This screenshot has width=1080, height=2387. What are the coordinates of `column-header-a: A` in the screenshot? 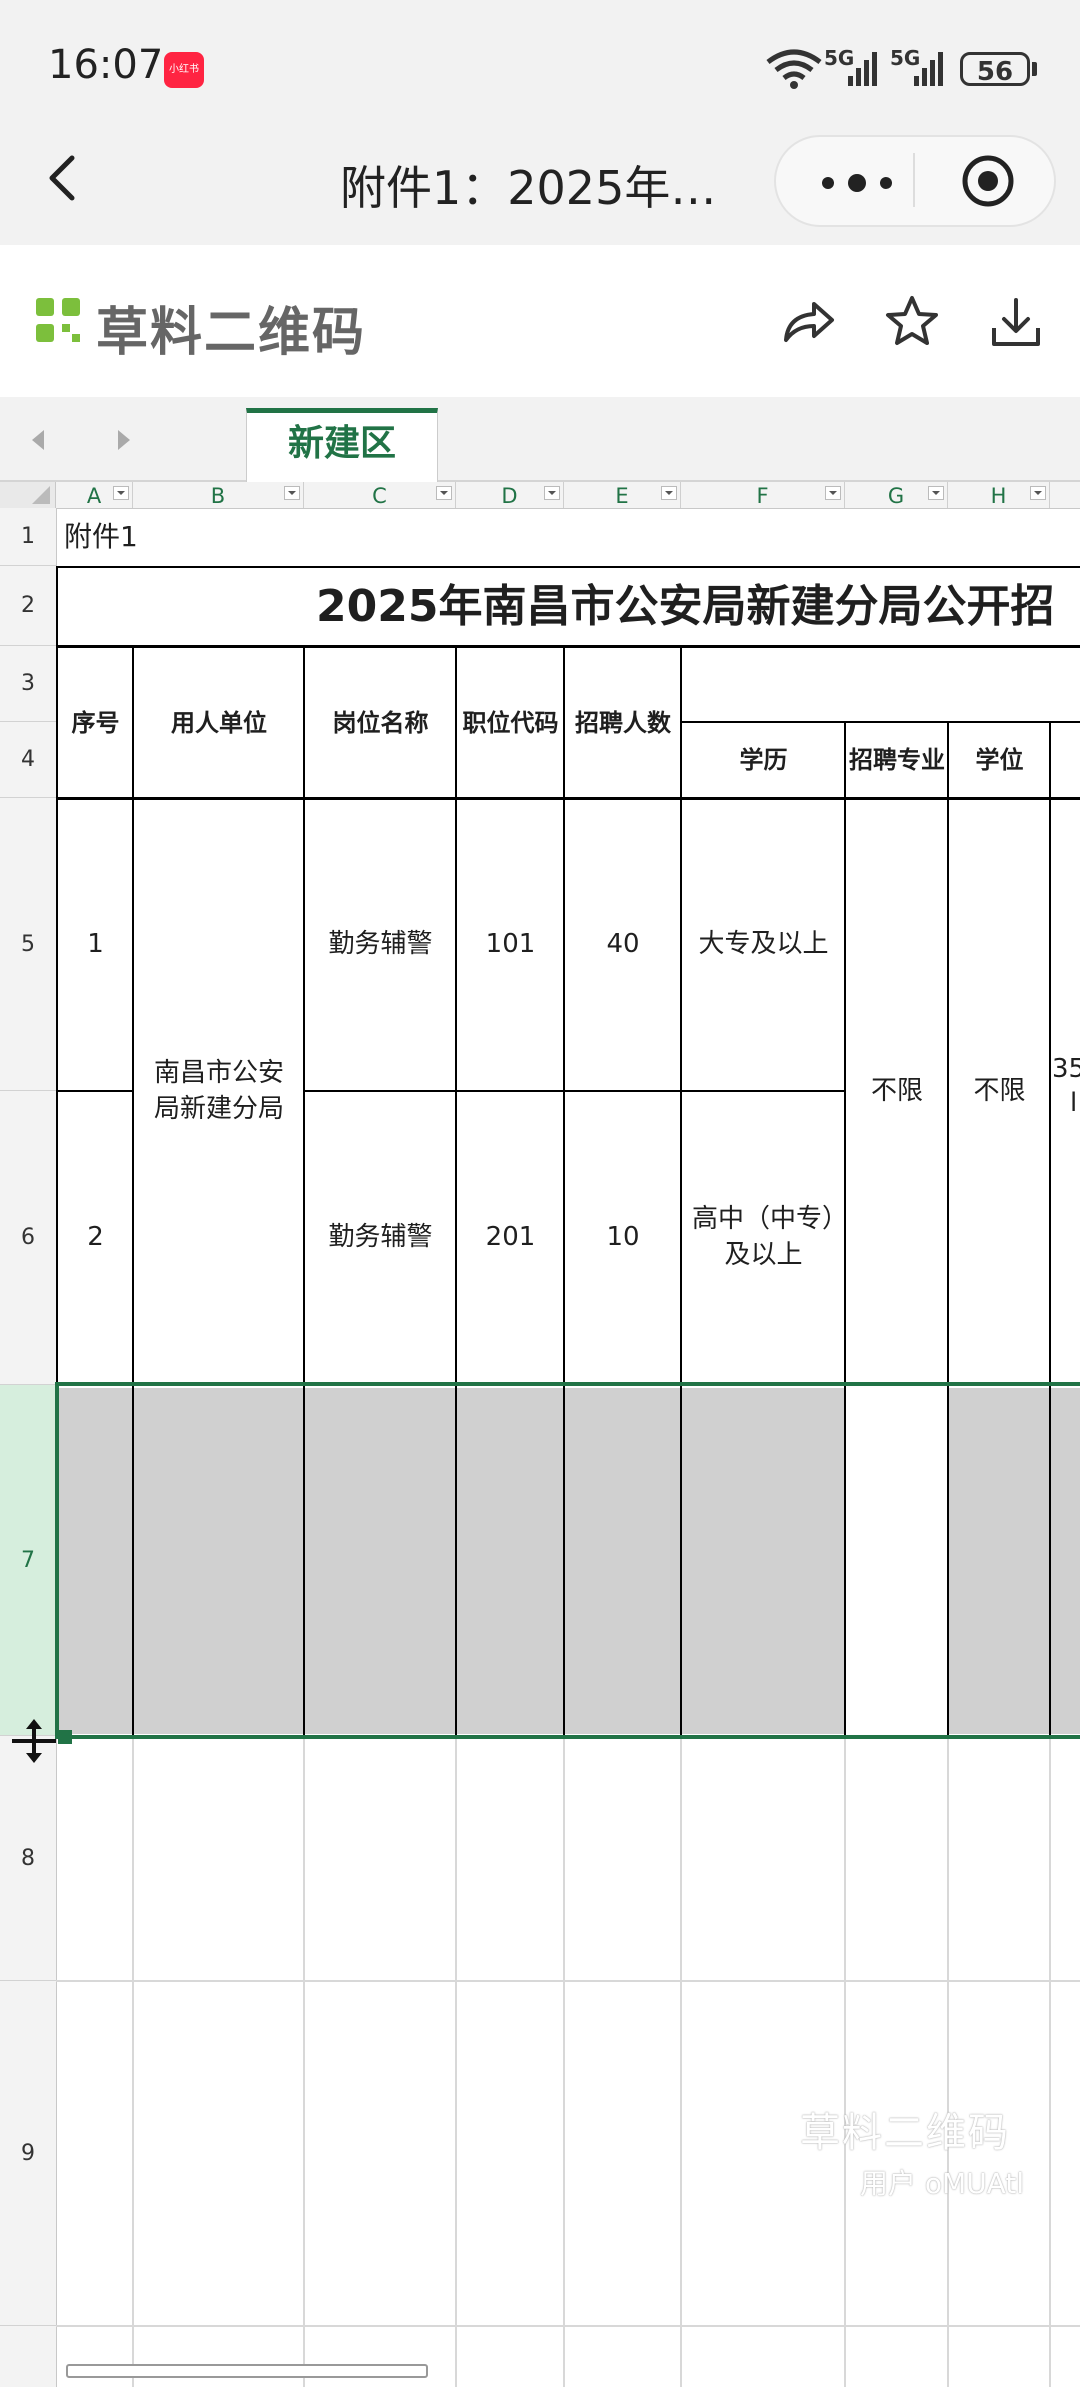 It's located at (94, 495).